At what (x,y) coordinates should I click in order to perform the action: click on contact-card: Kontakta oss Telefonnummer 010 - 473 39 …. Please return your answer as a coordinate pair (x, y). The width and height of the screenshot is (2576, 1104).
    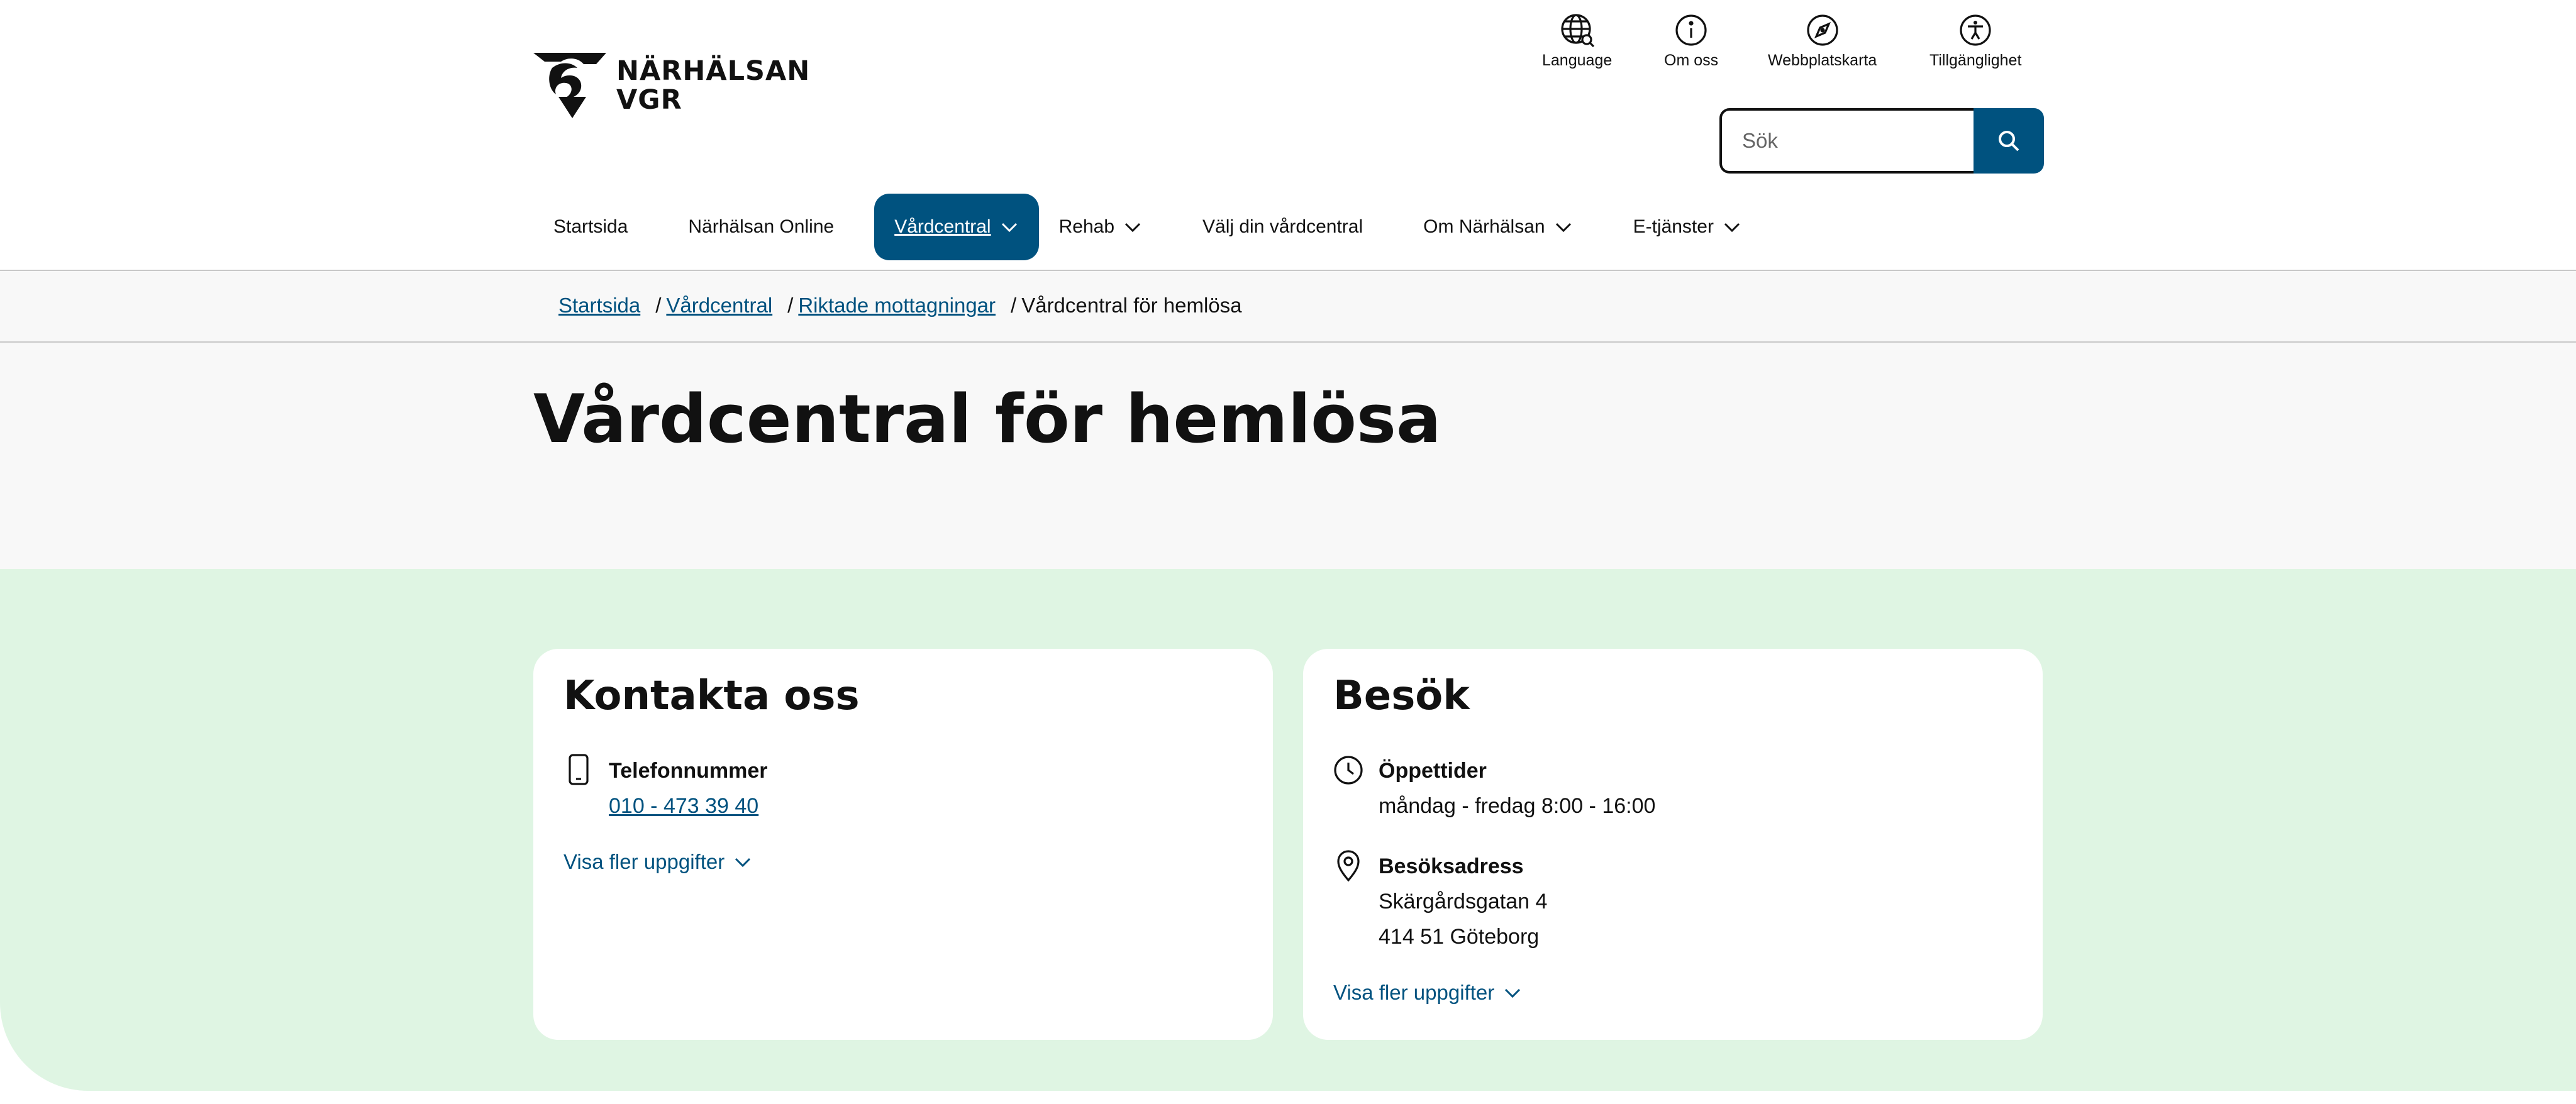
    Looking at the image, I should click on (903, 844).